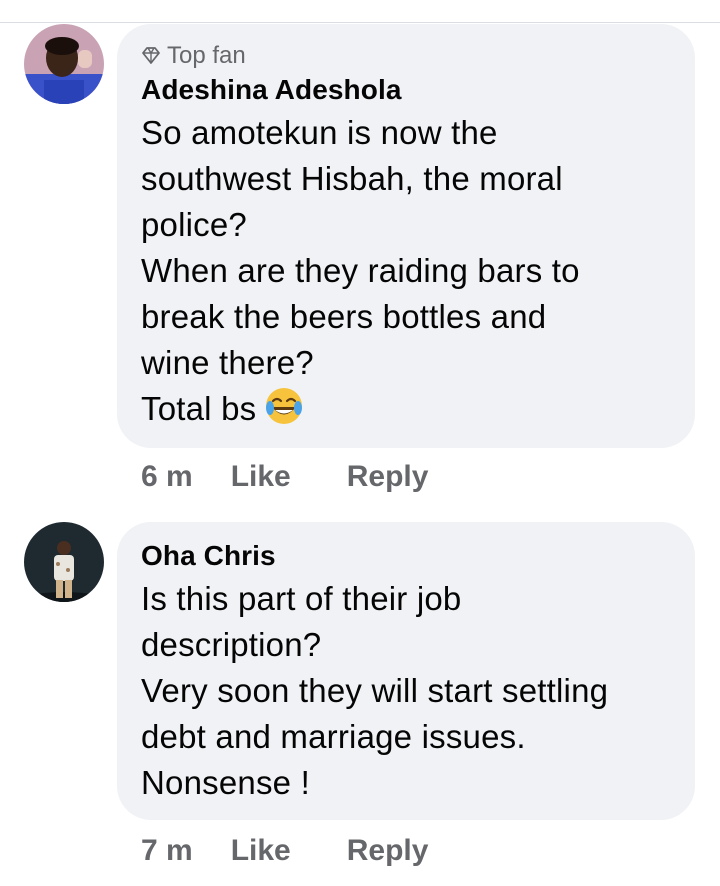  What do you see at coordinates (225, 782) in the screenshot?
I see `comment-line: Nonsense !` at bounding box center [225, 782].